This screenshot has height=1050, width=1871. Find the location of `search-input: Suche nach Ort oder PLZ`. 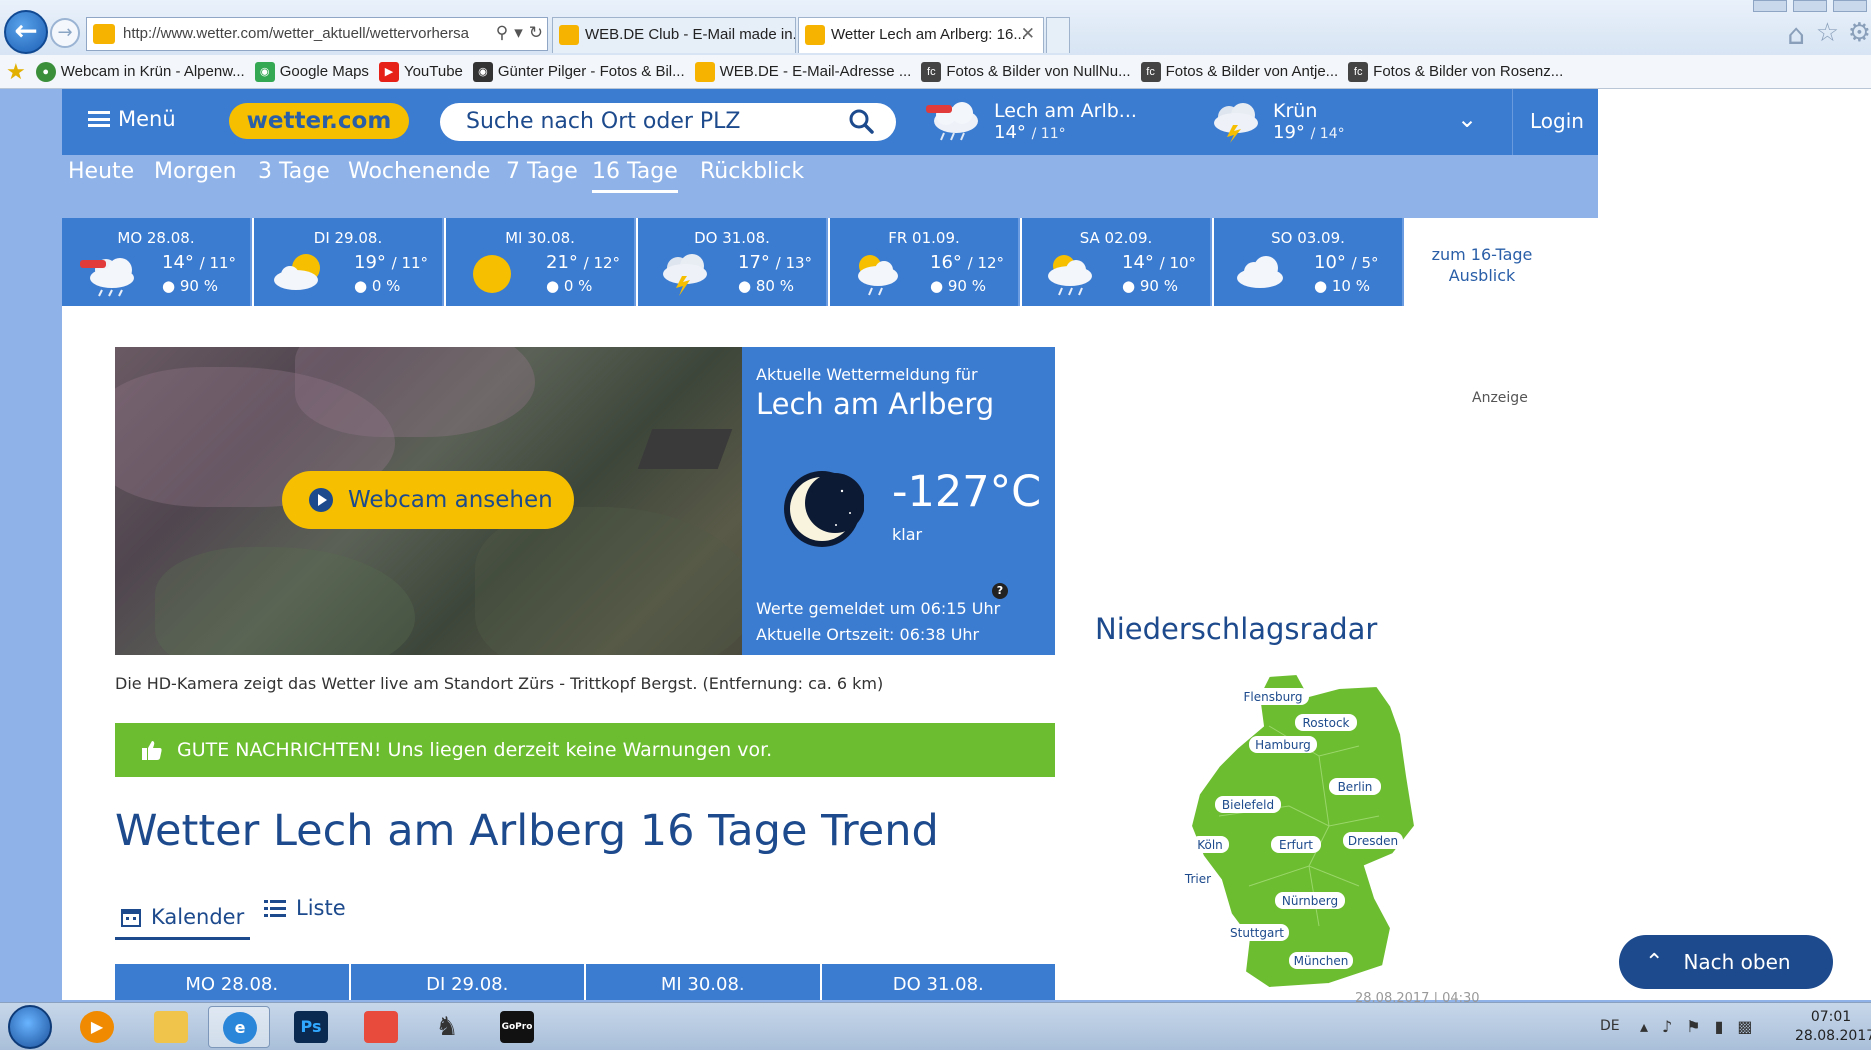

search-input: Suche nach Ort oder PLZ is located at coordinates (668, 122).